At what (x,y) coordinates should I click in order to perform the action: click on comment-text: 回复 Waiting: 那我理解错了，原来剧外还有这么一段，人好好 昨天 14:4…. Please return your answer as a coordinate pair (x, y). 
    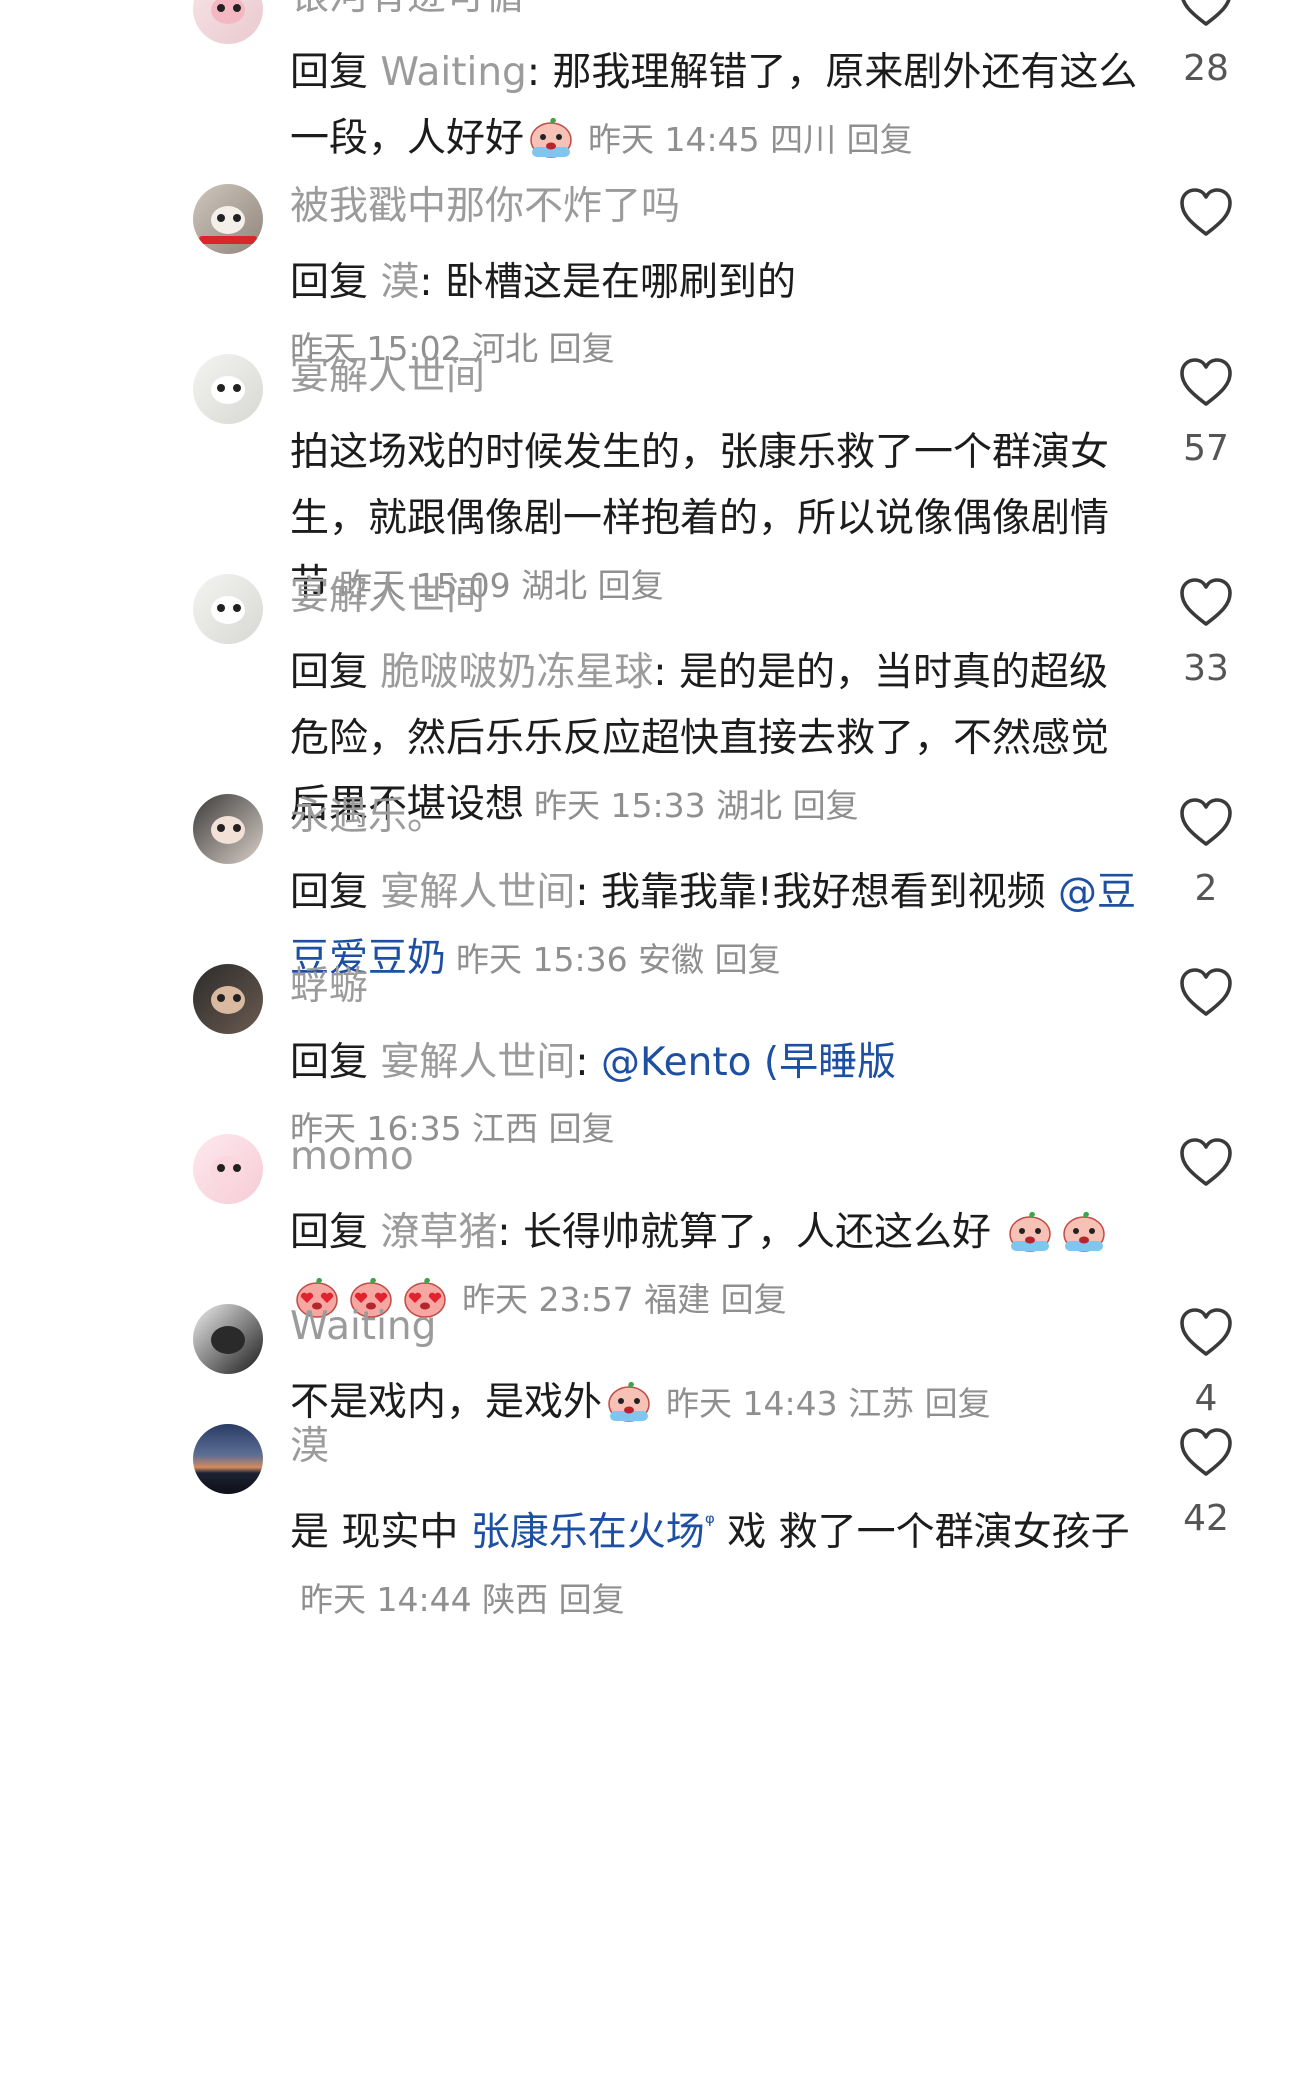
    Looking at the image, I should click on (715, 106).